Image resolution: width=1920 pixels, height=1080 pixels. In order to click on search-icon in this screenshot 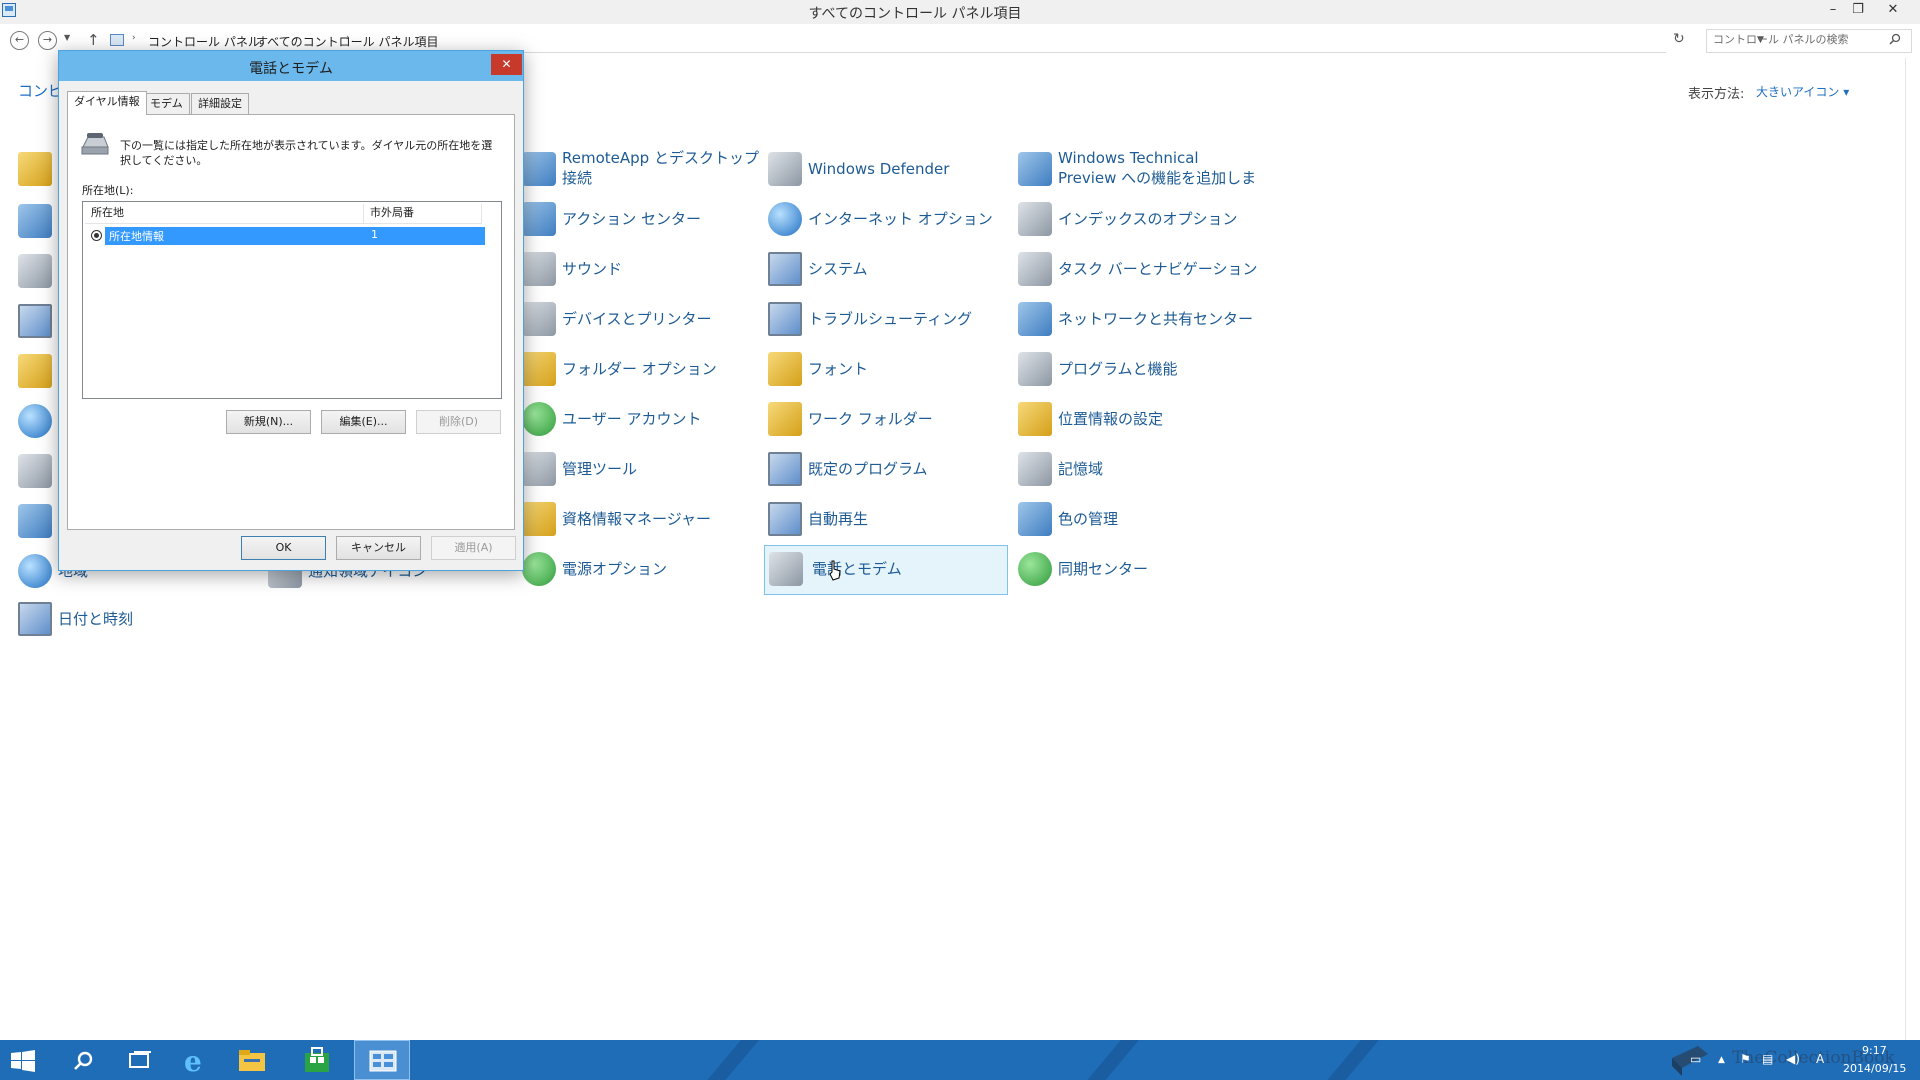, I will do `click(1895, 39)`.